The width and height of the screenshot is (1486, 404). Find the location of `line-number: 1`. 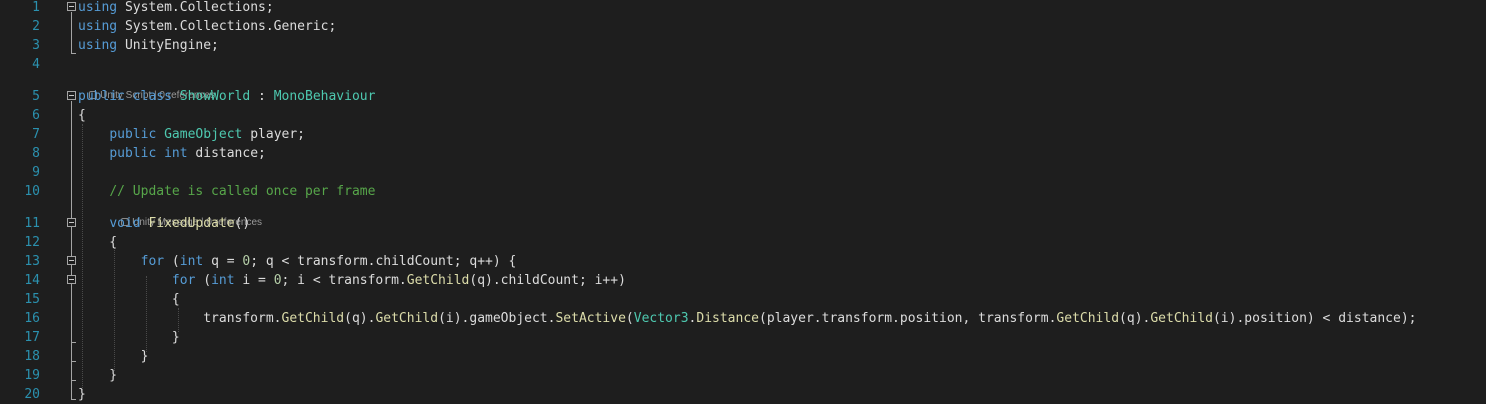

line-number: 1 is located at coordinates (36, 7).